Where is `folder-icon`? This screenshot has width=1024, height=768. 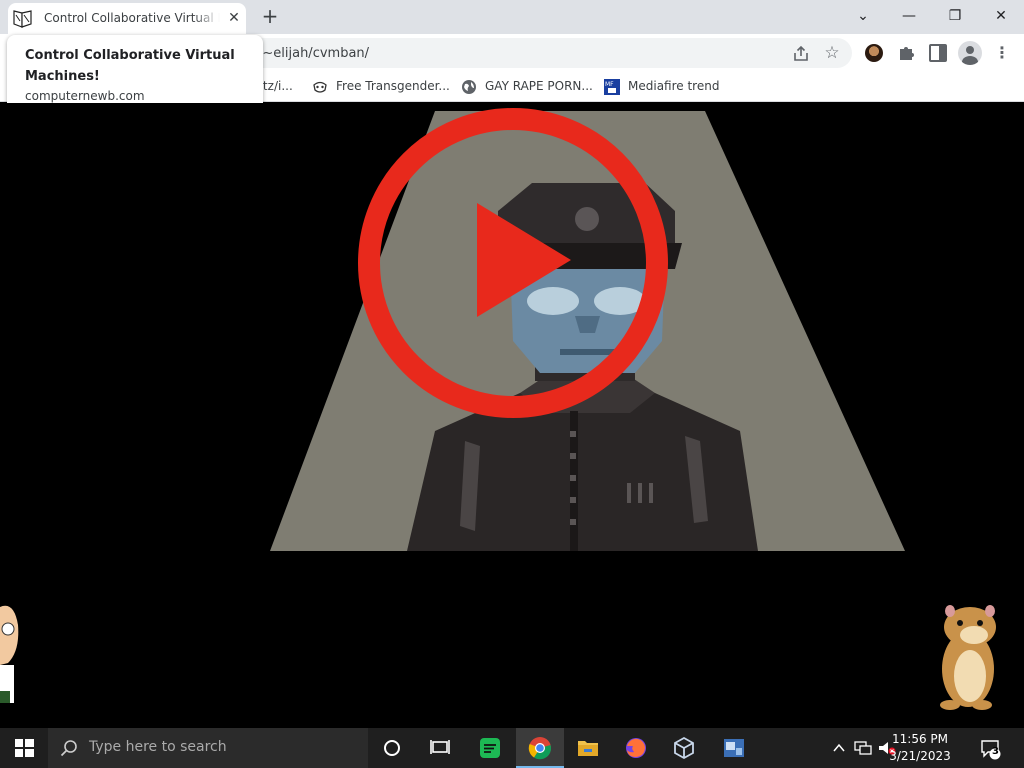
folder-icon is located at coordinates (588, 748).